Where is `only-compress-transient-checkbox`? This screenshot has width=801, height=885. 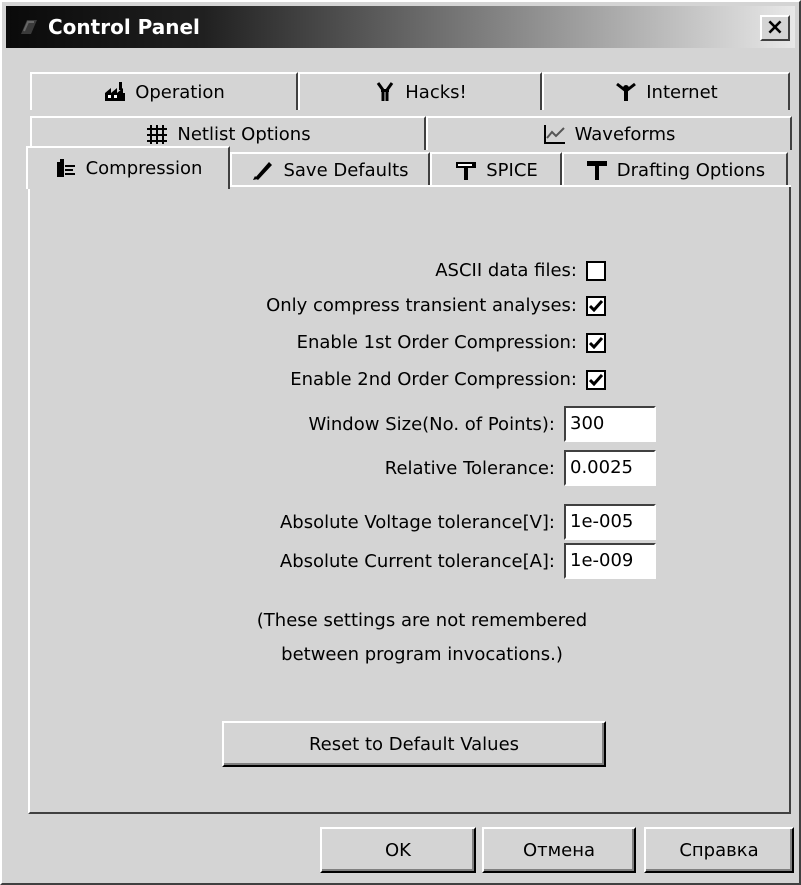
only-compress-transient-checkbox is located at coordinates (596, 306).